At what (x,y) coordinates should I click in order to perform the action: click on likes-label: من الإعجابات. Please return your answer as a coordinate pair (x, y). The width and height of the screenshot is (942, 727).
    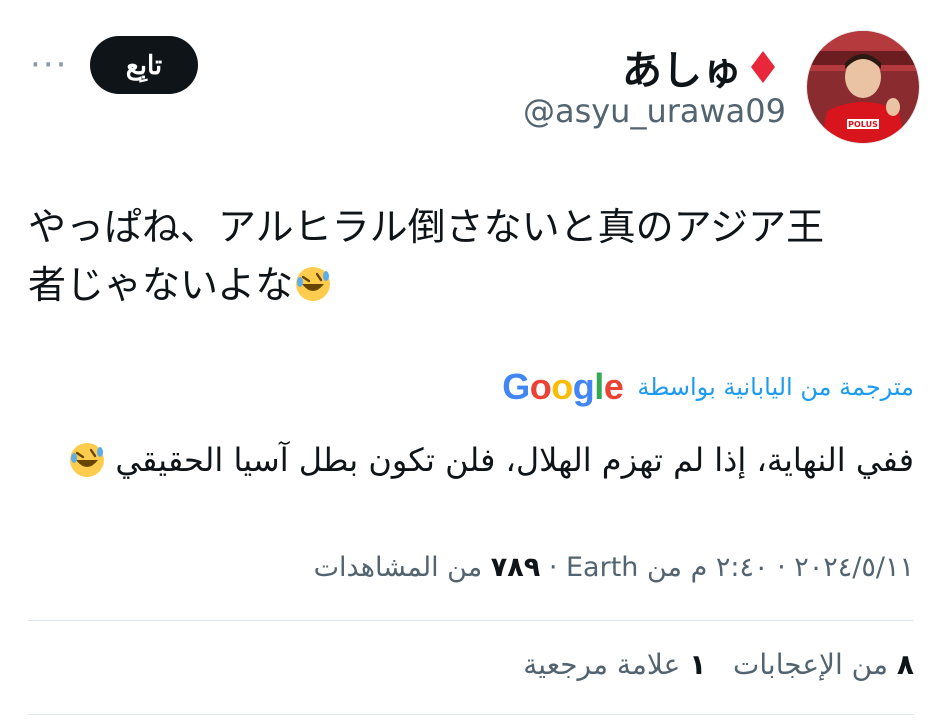
    Looking at the image, I should click on (810, 664).